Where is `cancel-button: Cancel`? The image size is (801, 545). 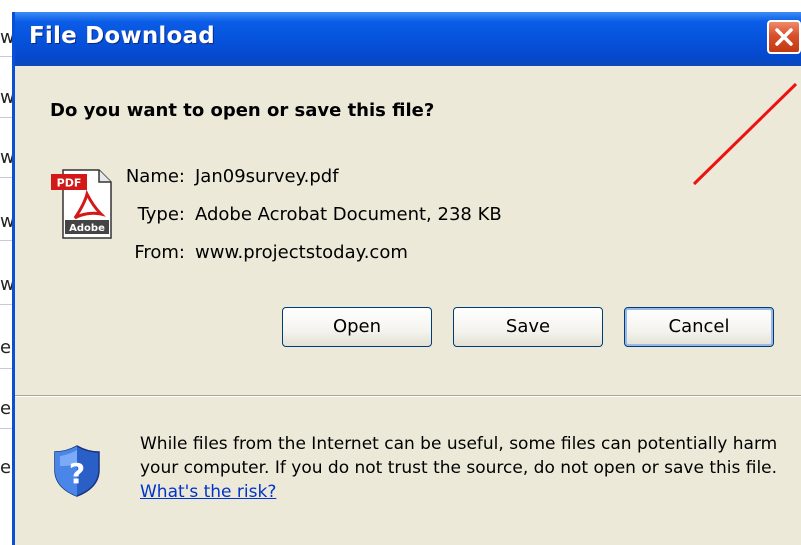 cancel-button: Cancel is located at coordinates (699, 327).